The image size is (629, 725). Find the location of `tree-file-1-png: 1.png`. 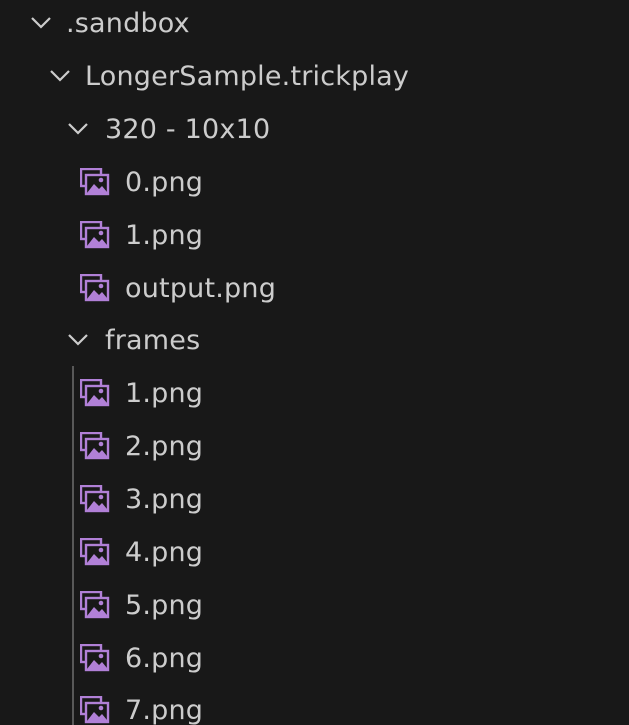

tree-file-1-png: 1.png is located at coordinates (314, 235).